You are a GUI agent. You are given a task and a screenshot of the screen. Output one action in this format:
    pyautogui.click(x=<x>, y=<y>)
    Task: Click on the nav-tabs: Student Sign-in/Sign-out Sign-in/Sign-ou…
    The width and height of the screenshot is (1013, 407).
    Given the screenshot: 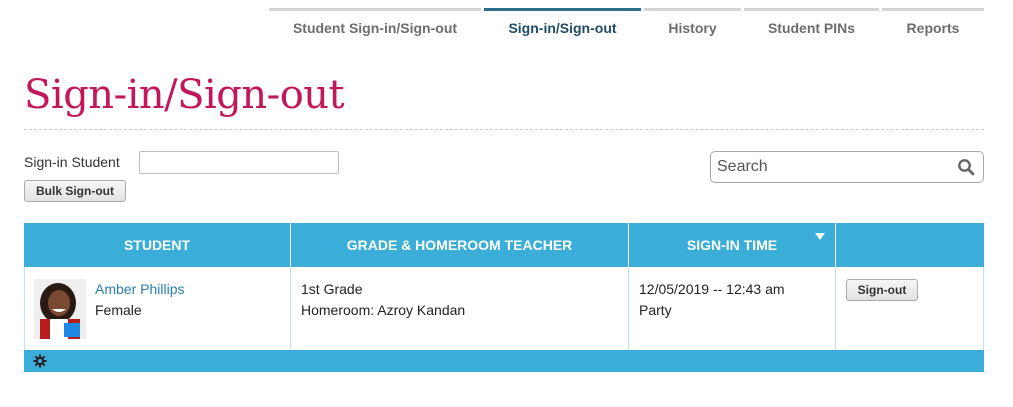 What is the action you would take?
    pyautogui.click(x=626, y=26)
    